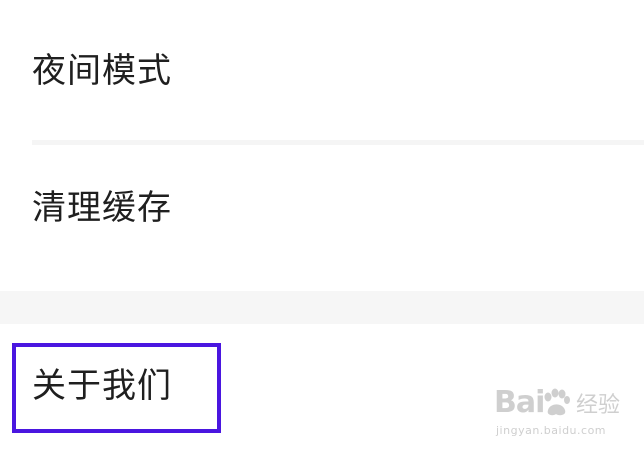 Image resolution: width=644 pixels, height=456 pixels. What do you see at coordinates (102, 208) in the screenshot?
I see `settings-item-label: 清理缓存` at bounding box center [102, 208].